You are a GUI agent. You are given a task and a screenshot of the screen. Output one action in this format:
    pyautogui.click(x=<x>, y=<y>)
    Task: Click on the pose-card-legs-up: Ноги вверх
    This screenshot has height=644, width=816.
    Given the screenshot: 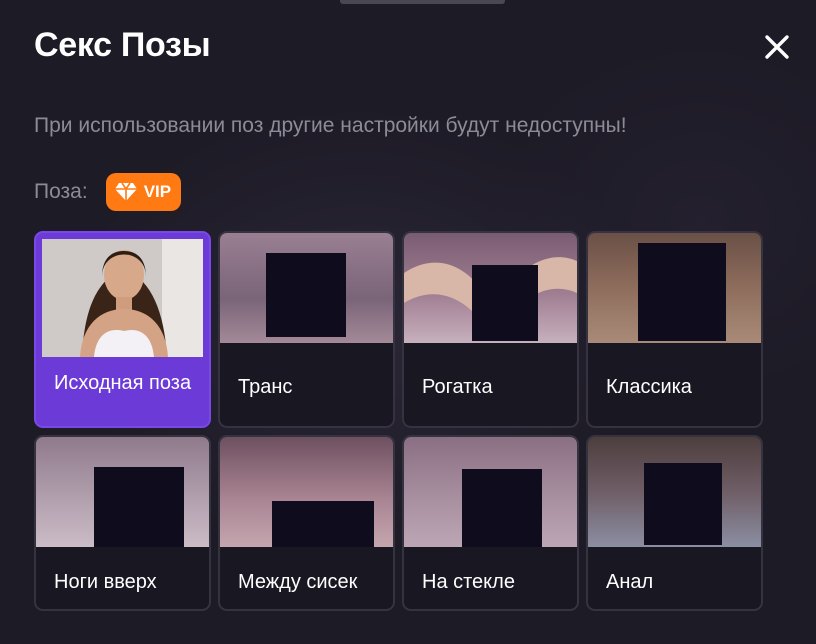 What is the action you would take?
    pyautogui.click(x=122, y=523)
    